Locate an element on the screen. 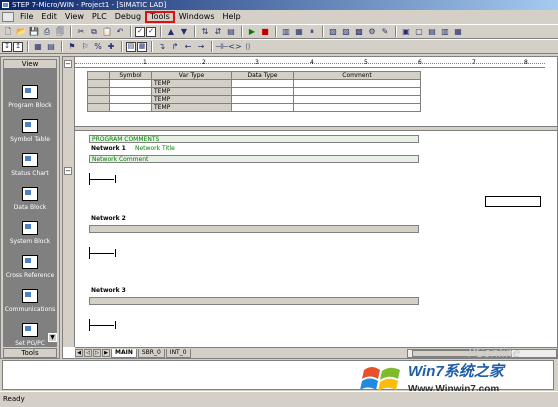 The height and width of the screenshot is (407, 558). pause-icon: ⏸ is located at coordinates (312, 31).